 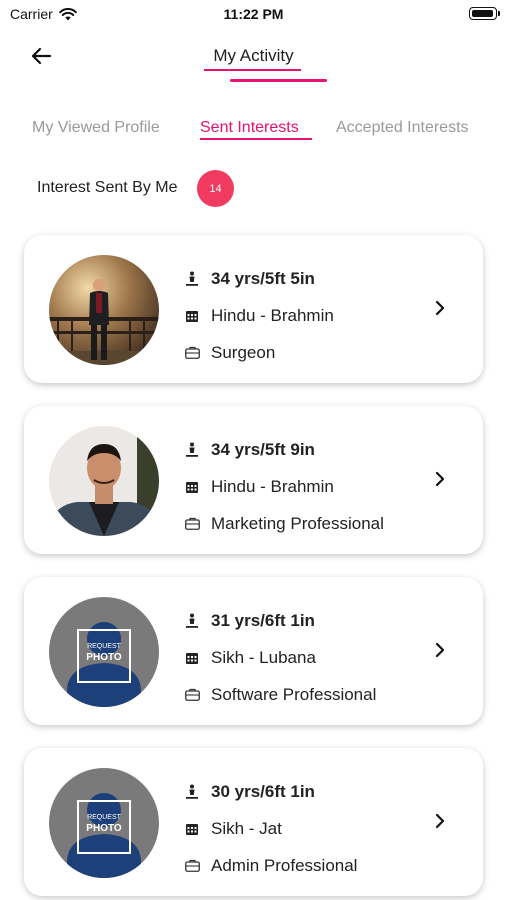 I want to click on age-height: 30 yrs/6ft 1in, so click(x=263, y=791).